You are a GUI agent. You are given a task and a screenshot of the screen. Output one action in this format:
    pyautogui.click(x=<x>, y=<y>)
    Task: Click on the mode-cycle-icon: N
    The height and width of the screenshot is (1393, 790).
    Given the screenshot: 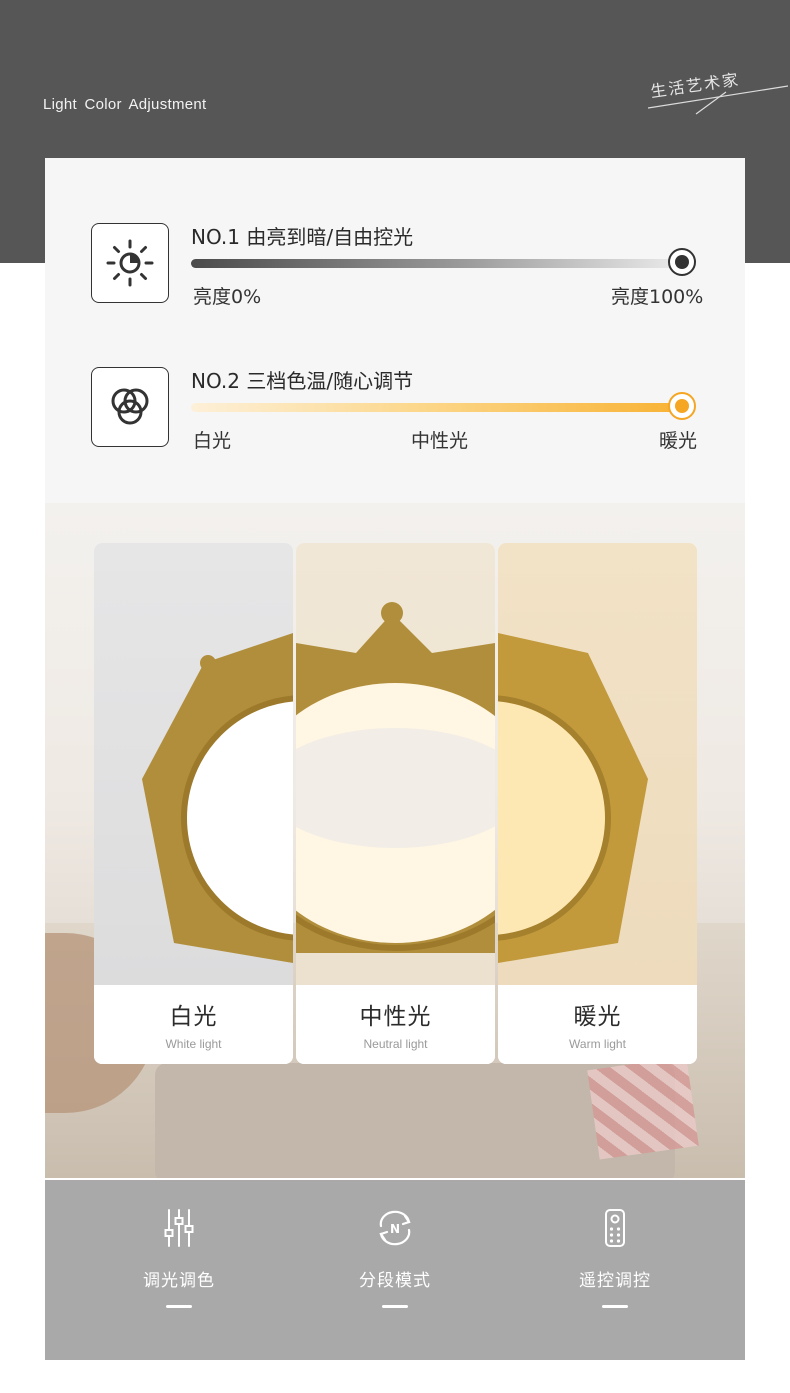 What is the action you would take?
    pyautogui.click(x=395, y=1228)
    